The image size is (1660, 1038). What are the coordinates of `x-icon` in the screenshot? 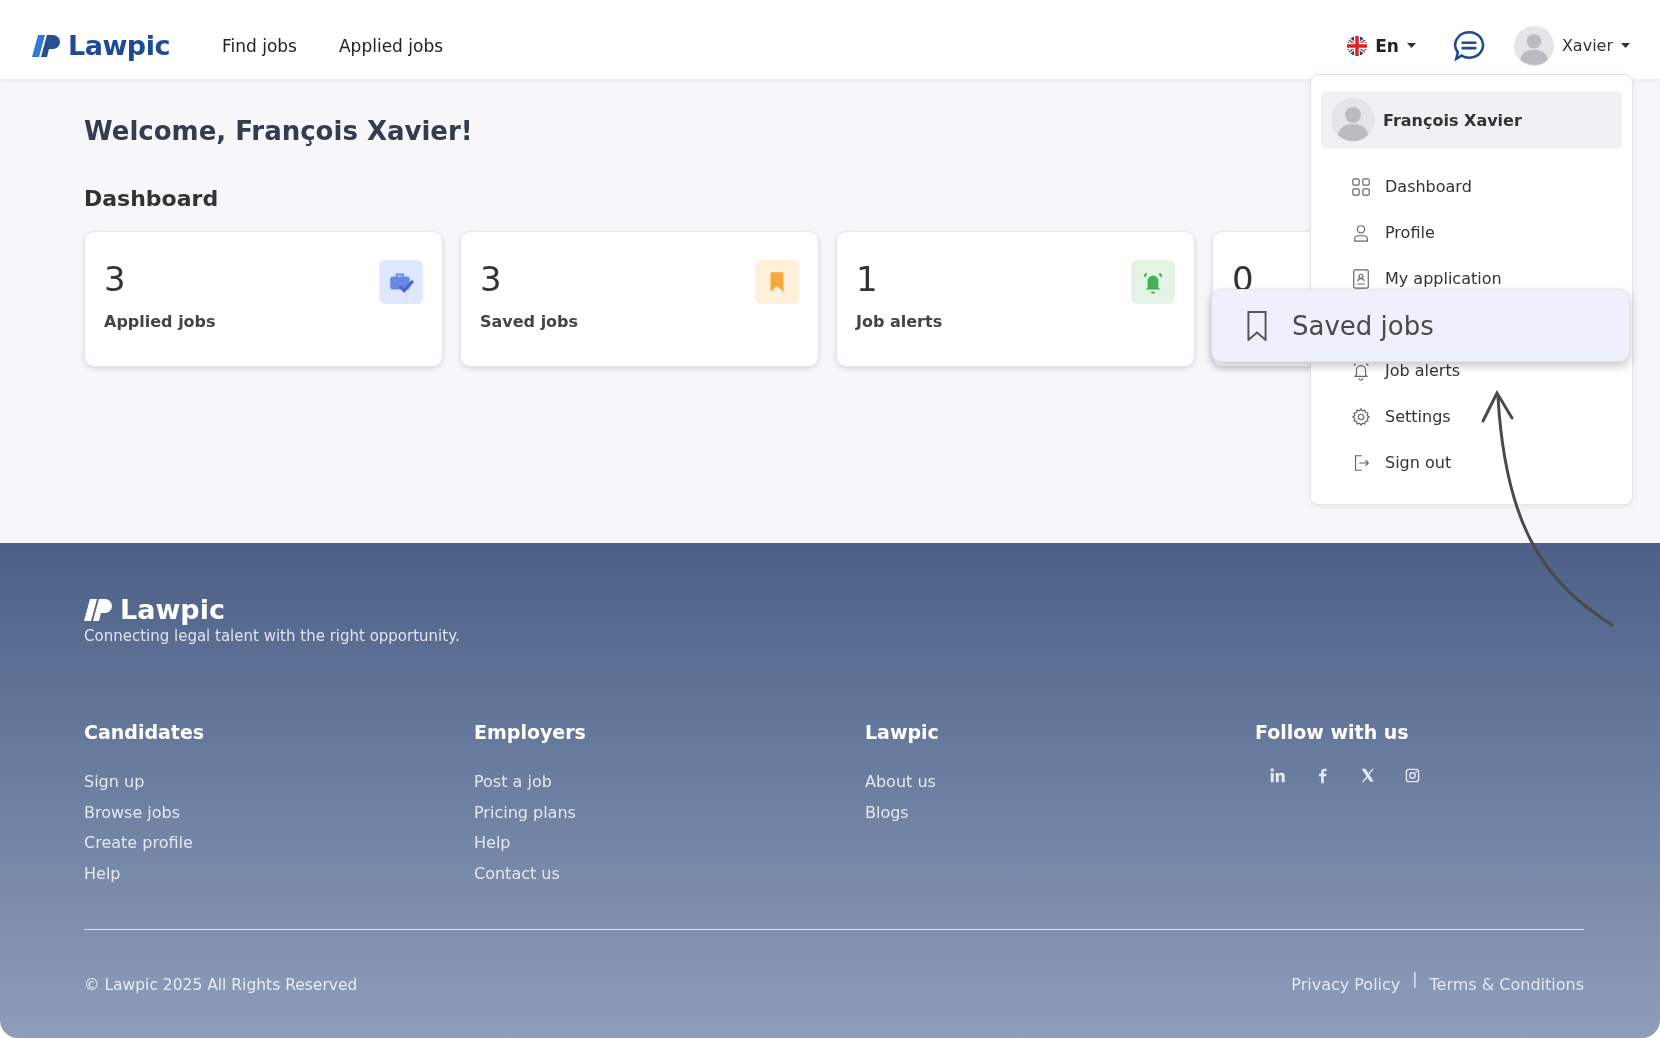 It's located at (1367, 775).